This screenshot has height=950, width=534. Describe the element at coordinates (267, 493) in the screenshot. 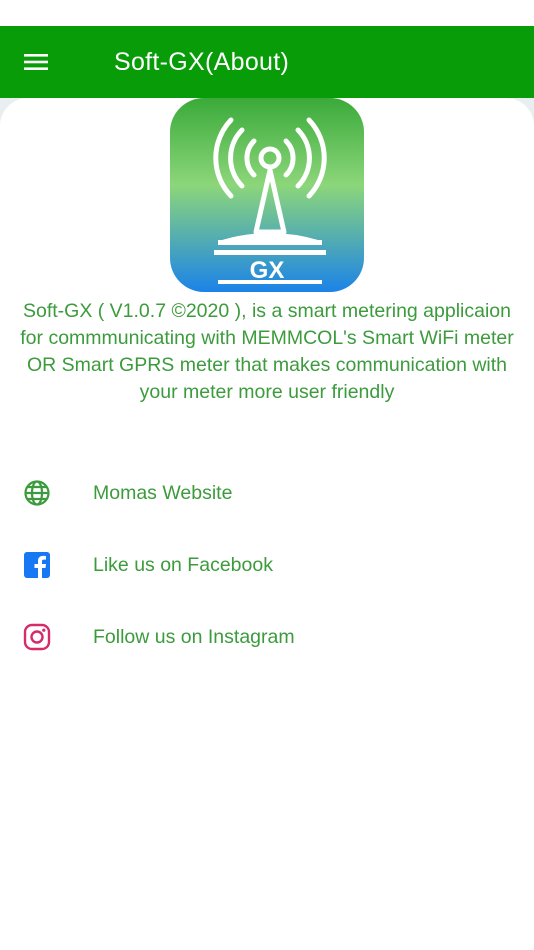

I see `website-link: Momas Website` at that location.